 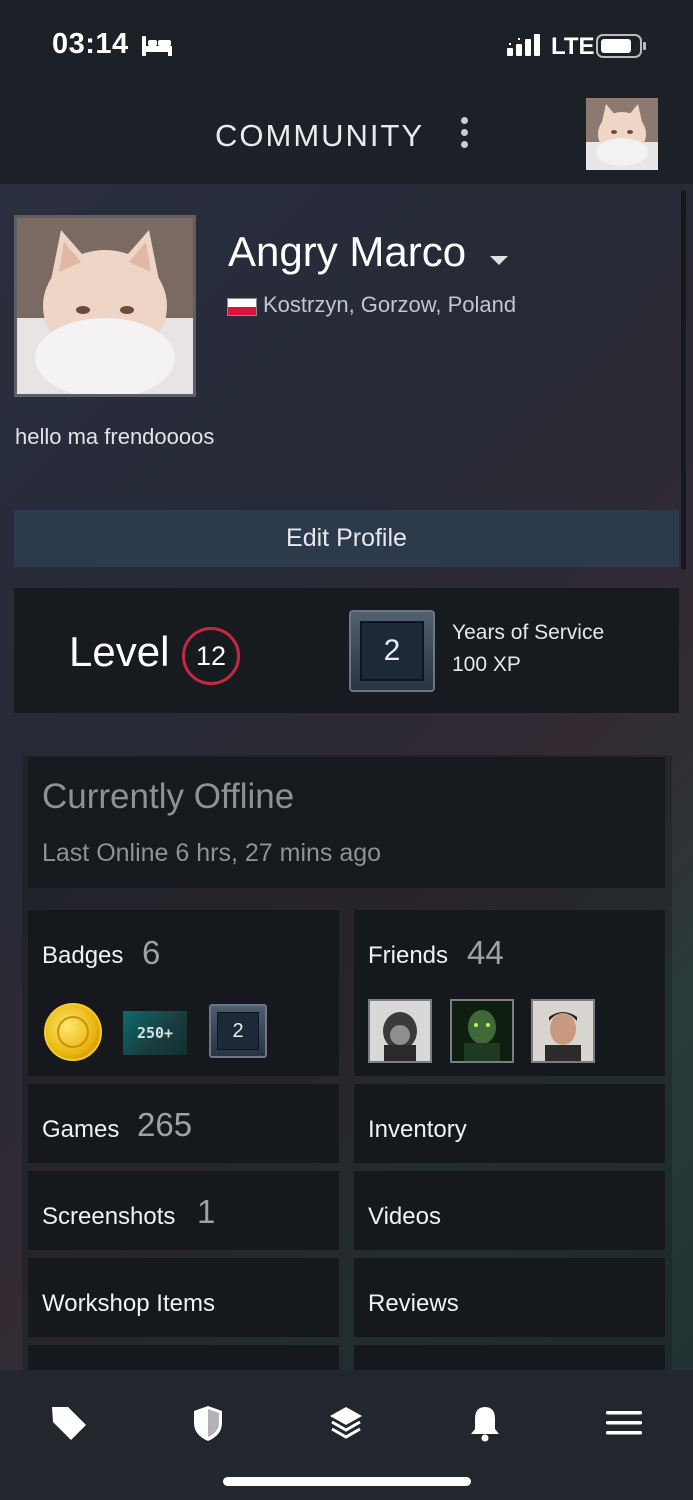 What do you see at coordinates (157, 46) in the screenshot?
I see `bed-icon` at bounding box center [157, 46].